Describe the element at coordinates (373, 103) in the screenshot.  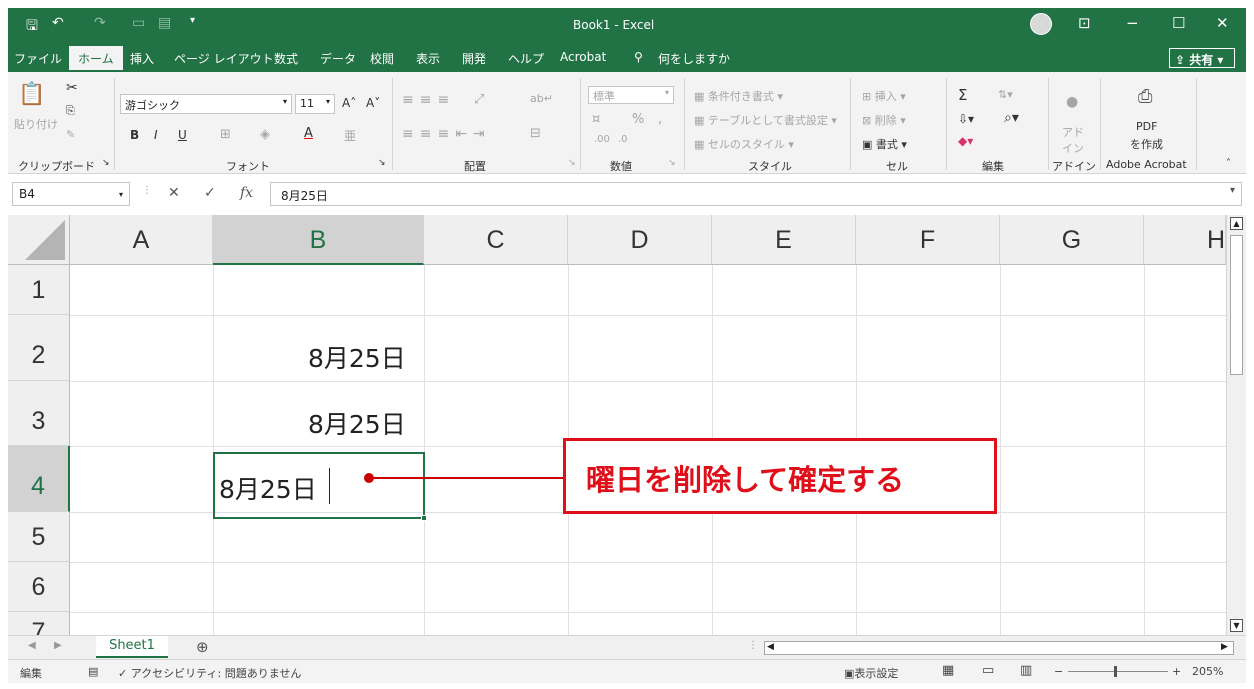
I see `shrink-font-icon: A˅` at that location.